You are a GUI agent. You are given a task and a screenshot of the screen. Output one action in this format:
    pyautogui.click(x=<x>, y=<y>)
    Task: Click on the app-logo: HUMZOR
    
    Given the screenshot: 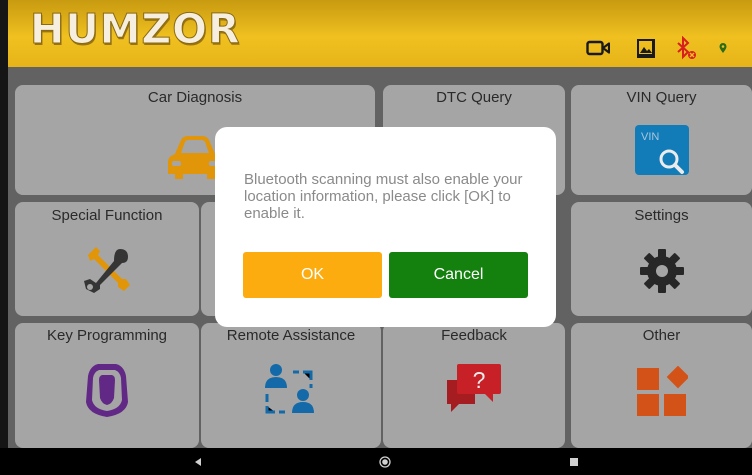 What is the action you would take?
    pyautogui.click(x=135, y=29)
    